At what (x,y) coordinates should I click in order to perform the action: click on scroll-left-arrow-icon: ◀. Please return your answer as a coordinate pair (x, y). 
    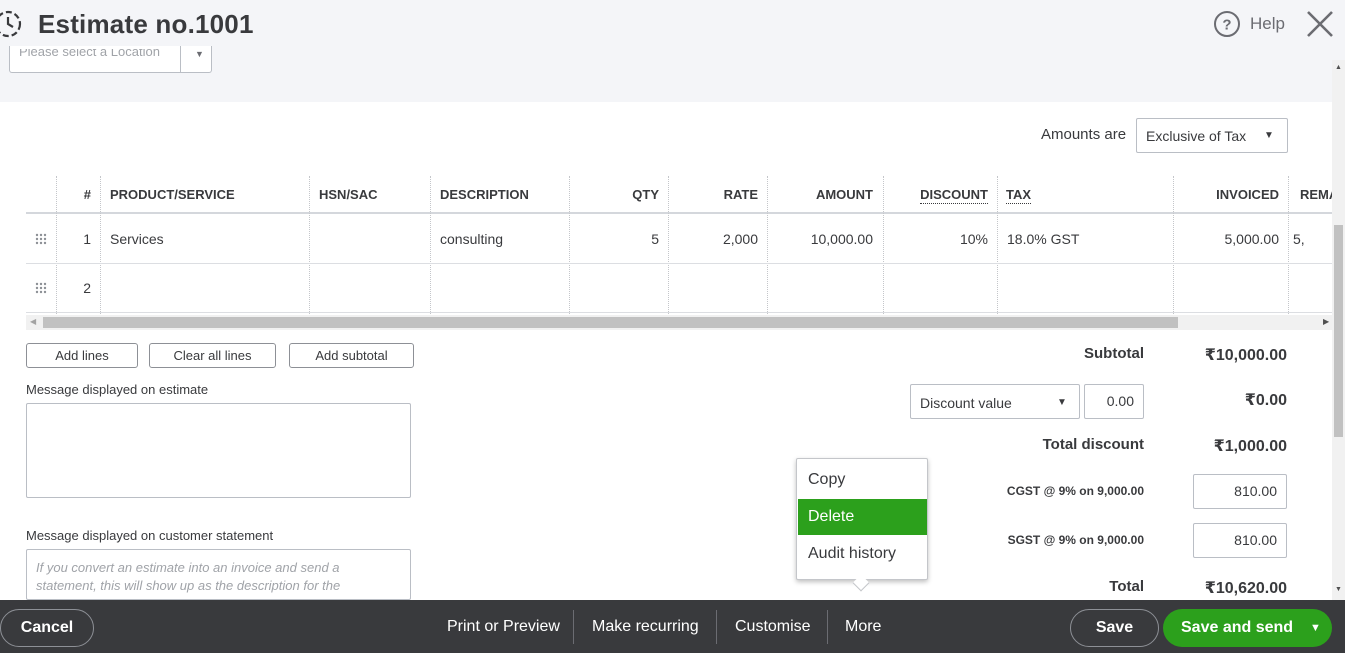
    Looking at the image, I should click on (33, 322).